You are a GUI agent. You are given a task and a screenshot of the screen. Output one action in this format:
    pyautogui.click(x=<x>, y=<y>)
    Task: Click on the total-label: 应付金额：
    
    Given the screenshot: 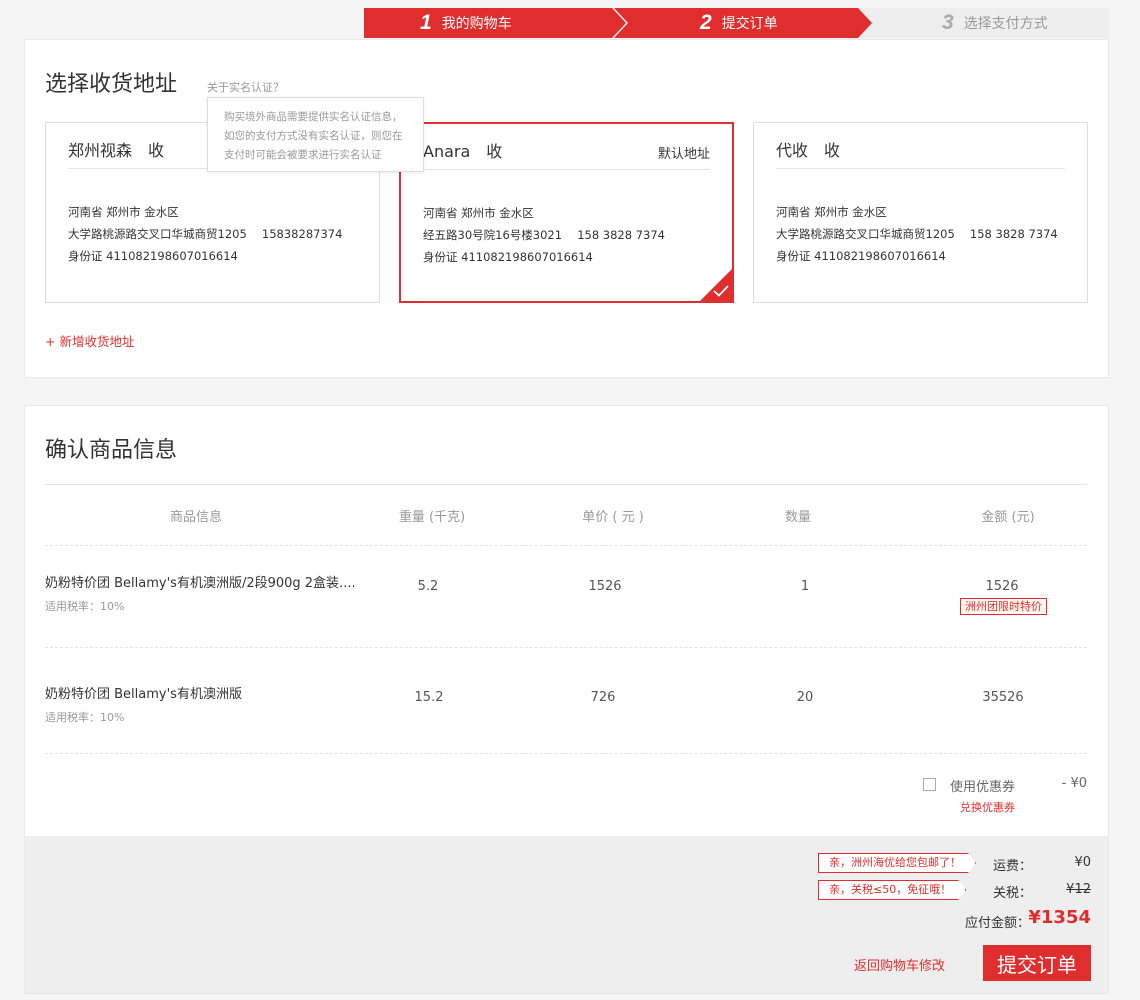 What is the action you would take?
    pyautogui.click(x=998, y=923)
    